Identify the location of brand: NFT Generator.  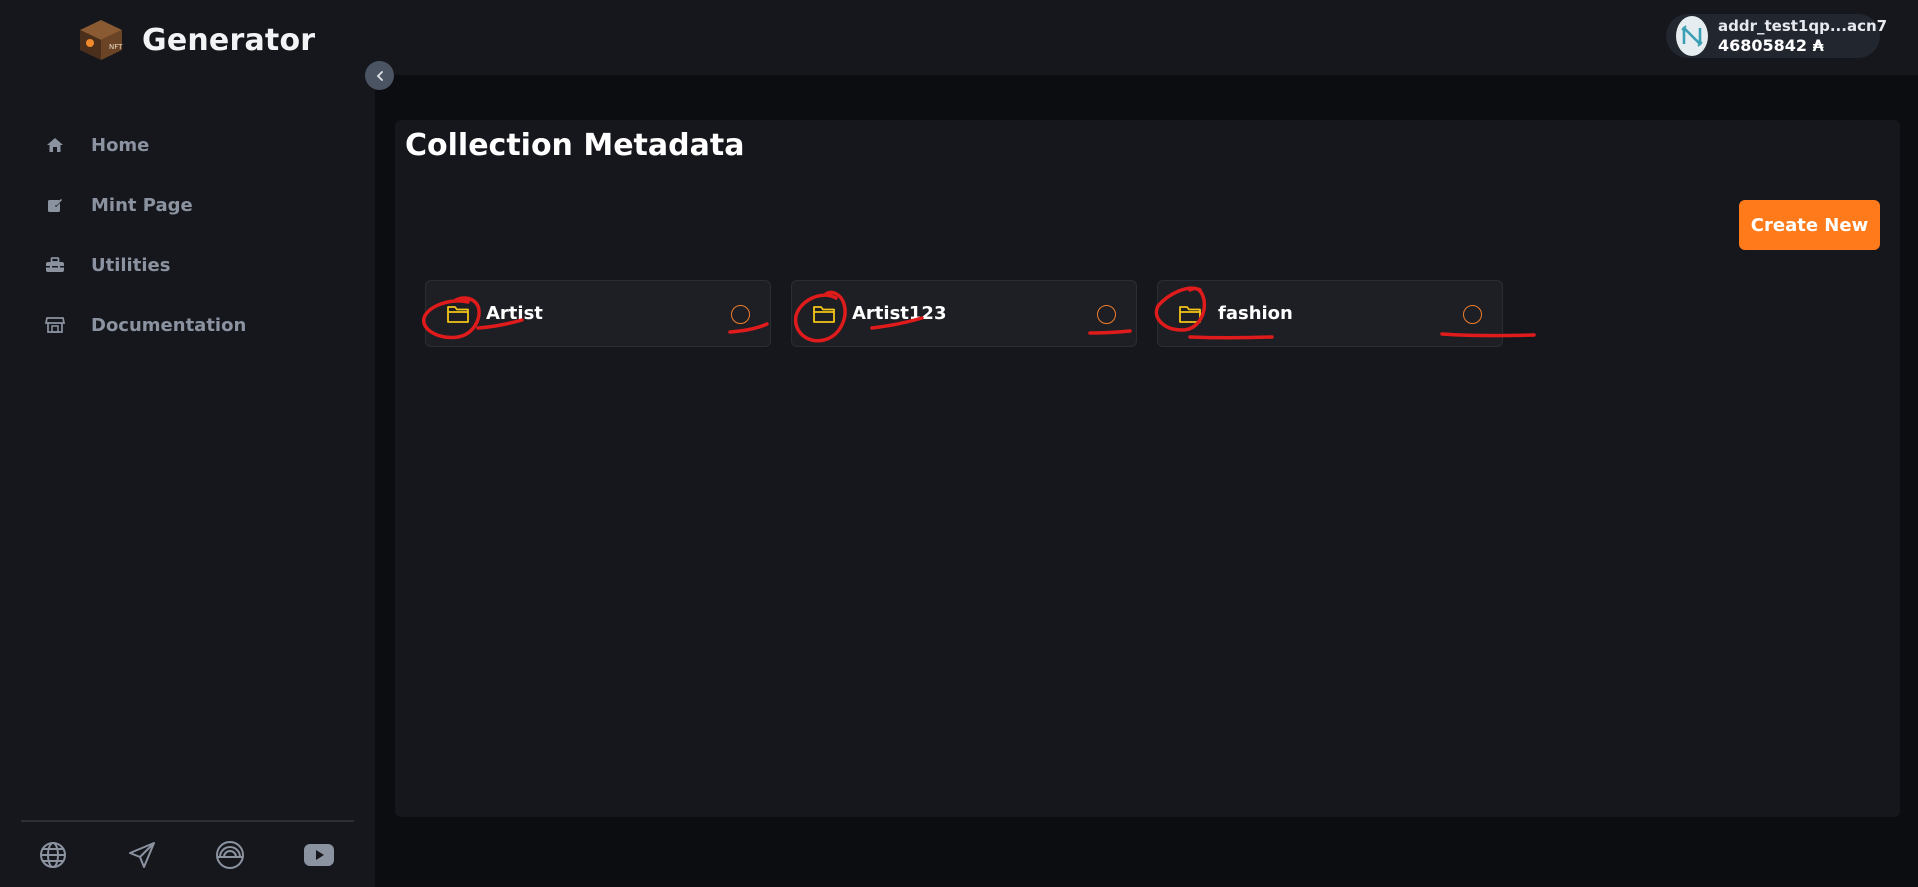
(196, 40).